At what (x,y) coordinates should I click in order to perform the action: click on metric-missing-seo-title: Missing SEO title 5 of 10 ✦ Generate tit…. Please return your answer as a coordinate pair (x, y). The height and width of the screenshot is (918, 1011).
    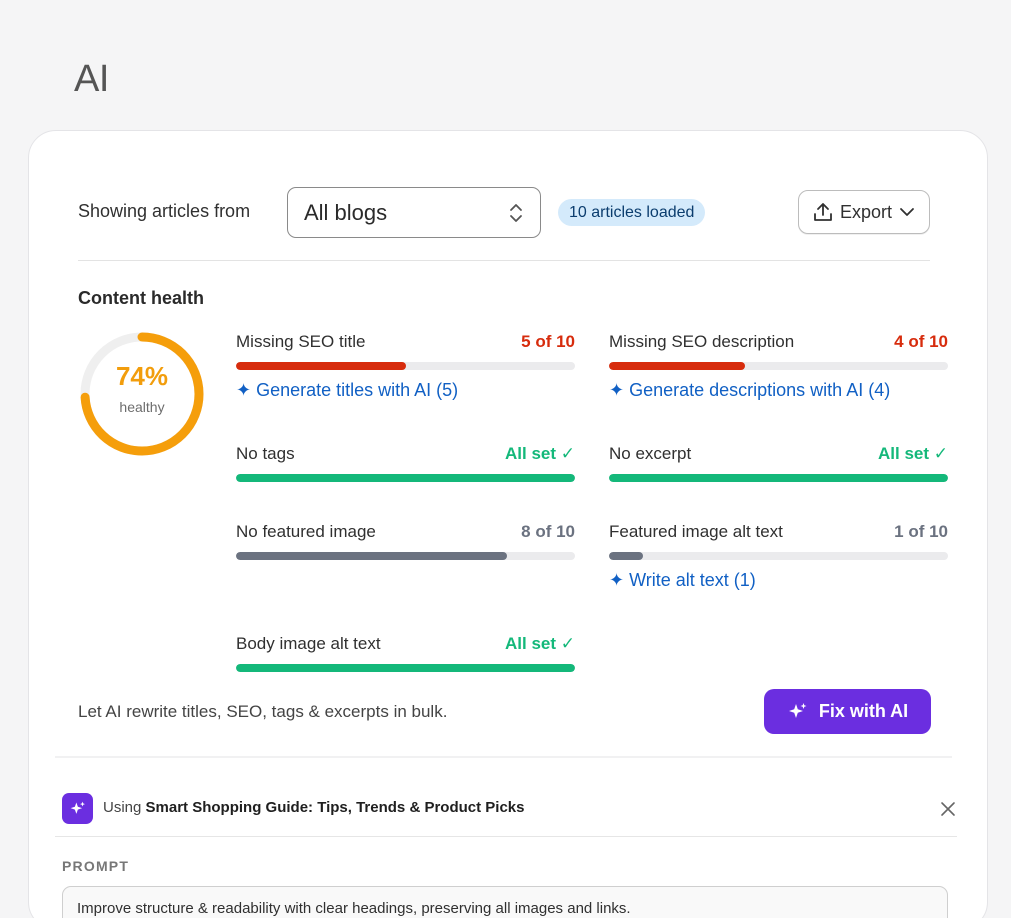
    Looking at the image, I should click on (405, 372).